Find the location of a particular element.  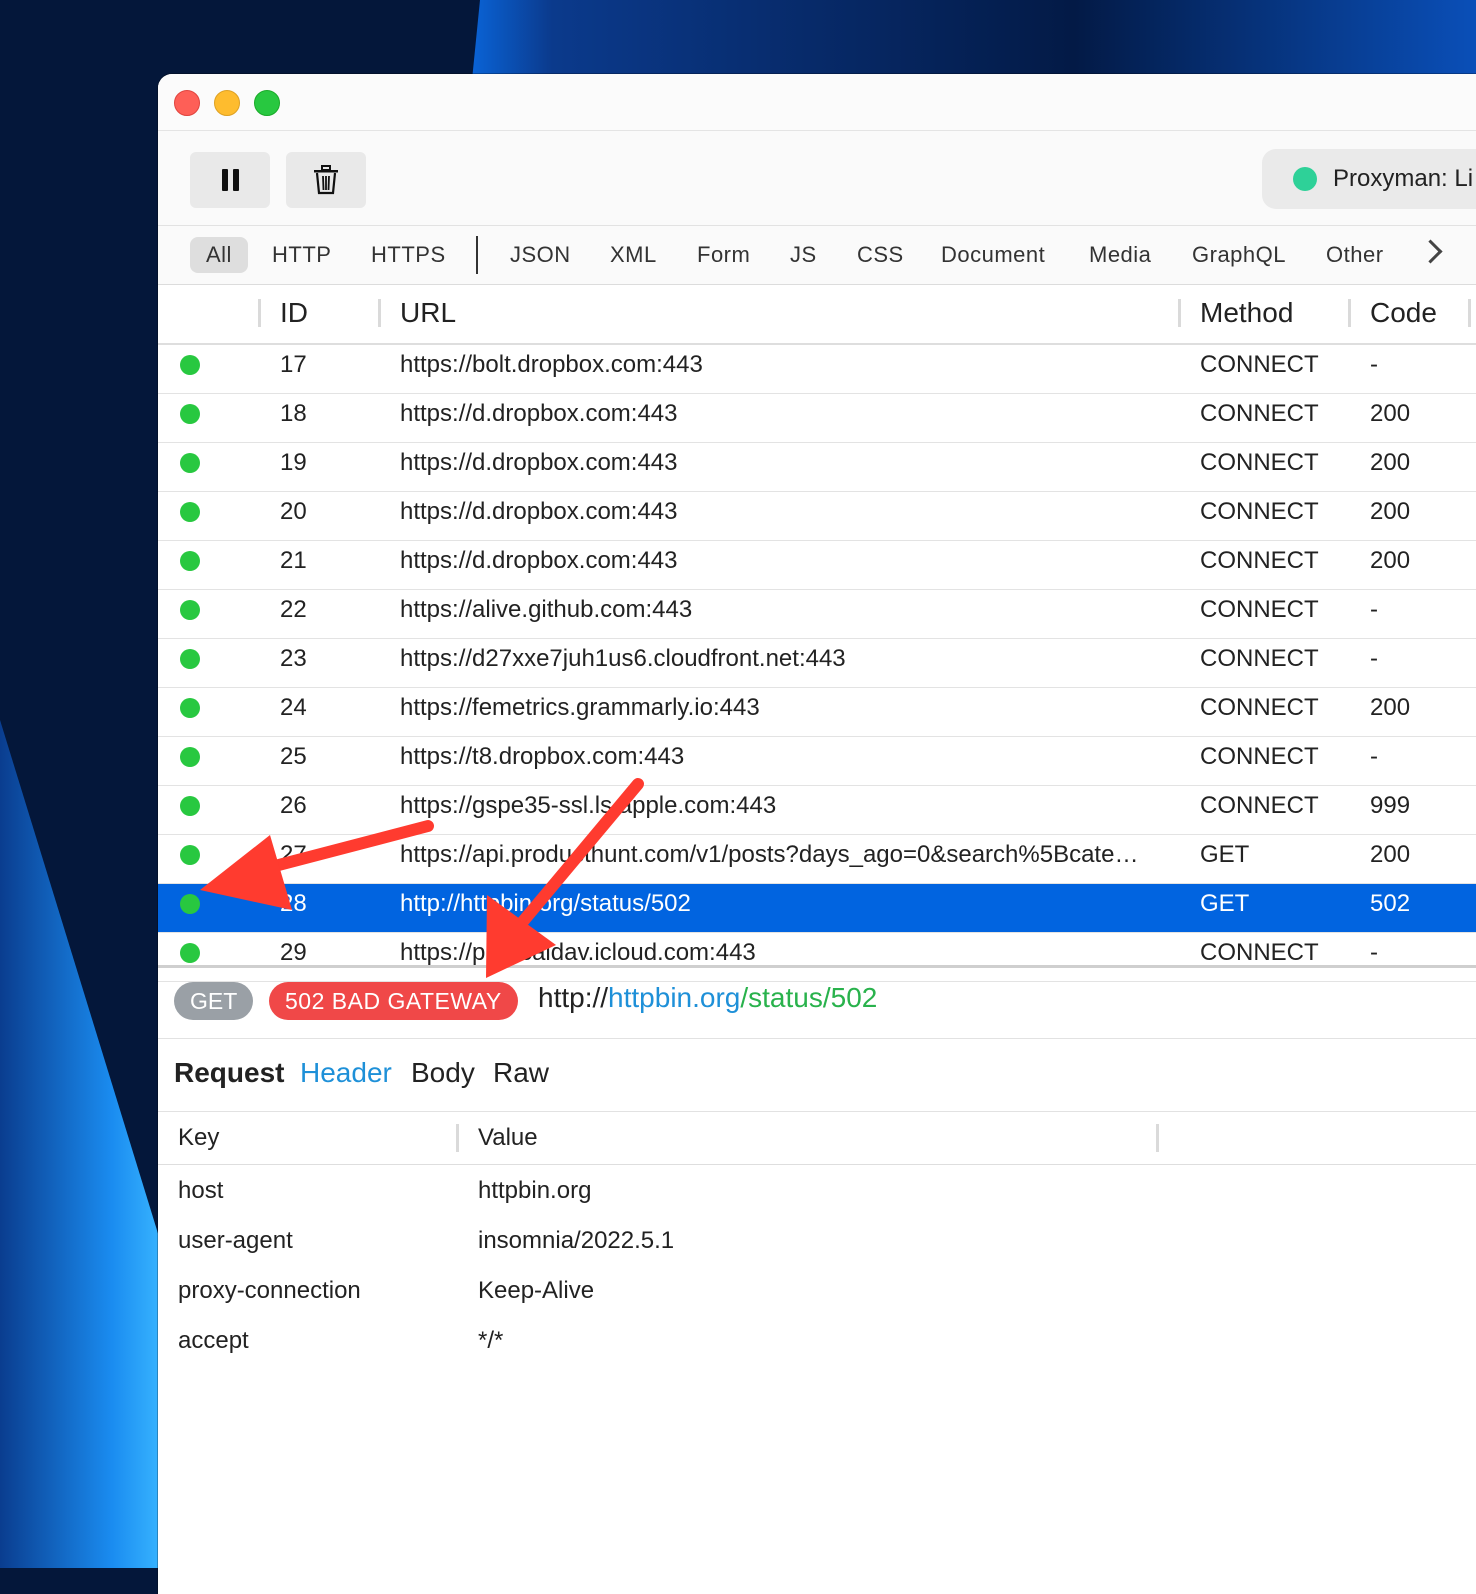

filter-media: Media is located at coordinates (1120, 255).